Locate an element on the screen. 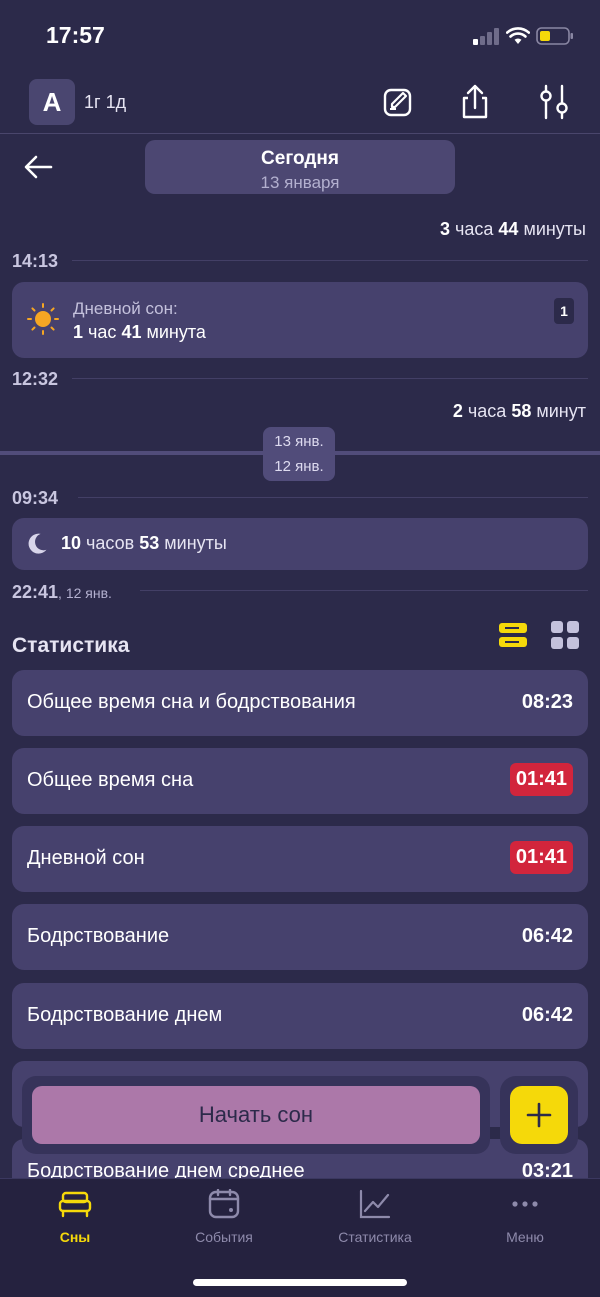  start-sleep-button: Начать сон is located at coordinates (256, 1115).